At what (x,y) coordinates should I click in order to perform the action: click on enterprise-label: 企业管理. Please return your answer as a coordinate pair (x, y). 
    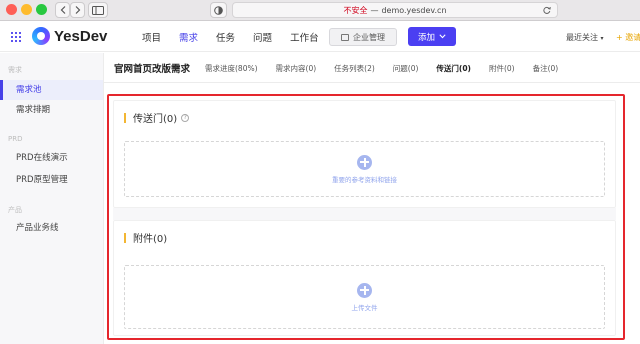
    Looking at the image, I should click on (369, 37).